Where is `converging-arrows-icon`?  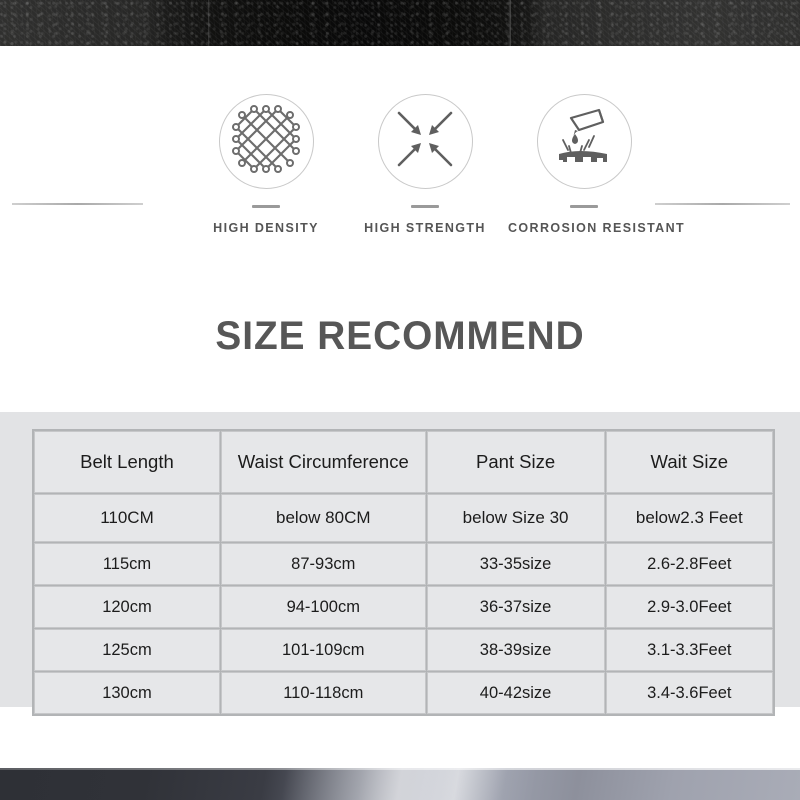
converging-arrows-icon is located at coordinates (425, 141).